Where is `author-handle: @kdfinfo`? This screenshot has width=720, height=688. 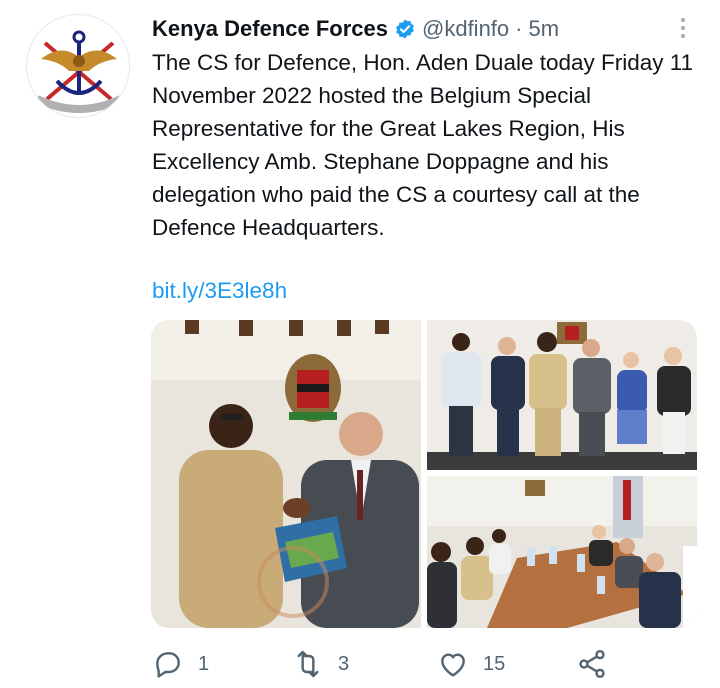
author-handle: @kdfinfo is located at coordinates (465, 29).